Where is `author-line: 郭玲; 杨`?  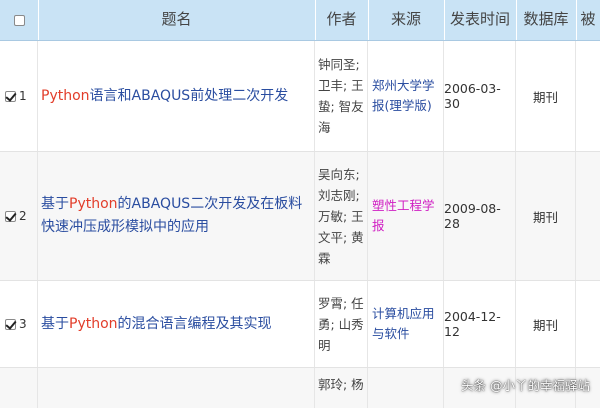 author-line: 郭玲; 杨 is located at coordinates (342, 384).